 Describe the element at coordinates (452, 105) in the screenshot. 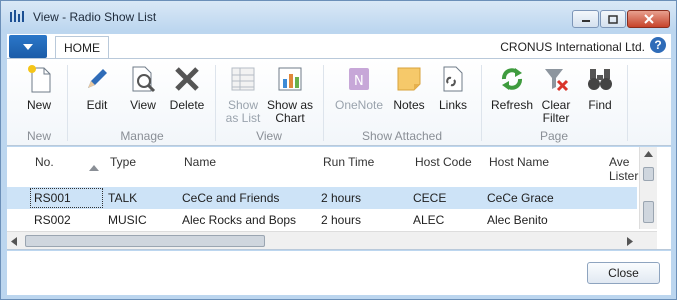

I see `links-label: Links` at that location.